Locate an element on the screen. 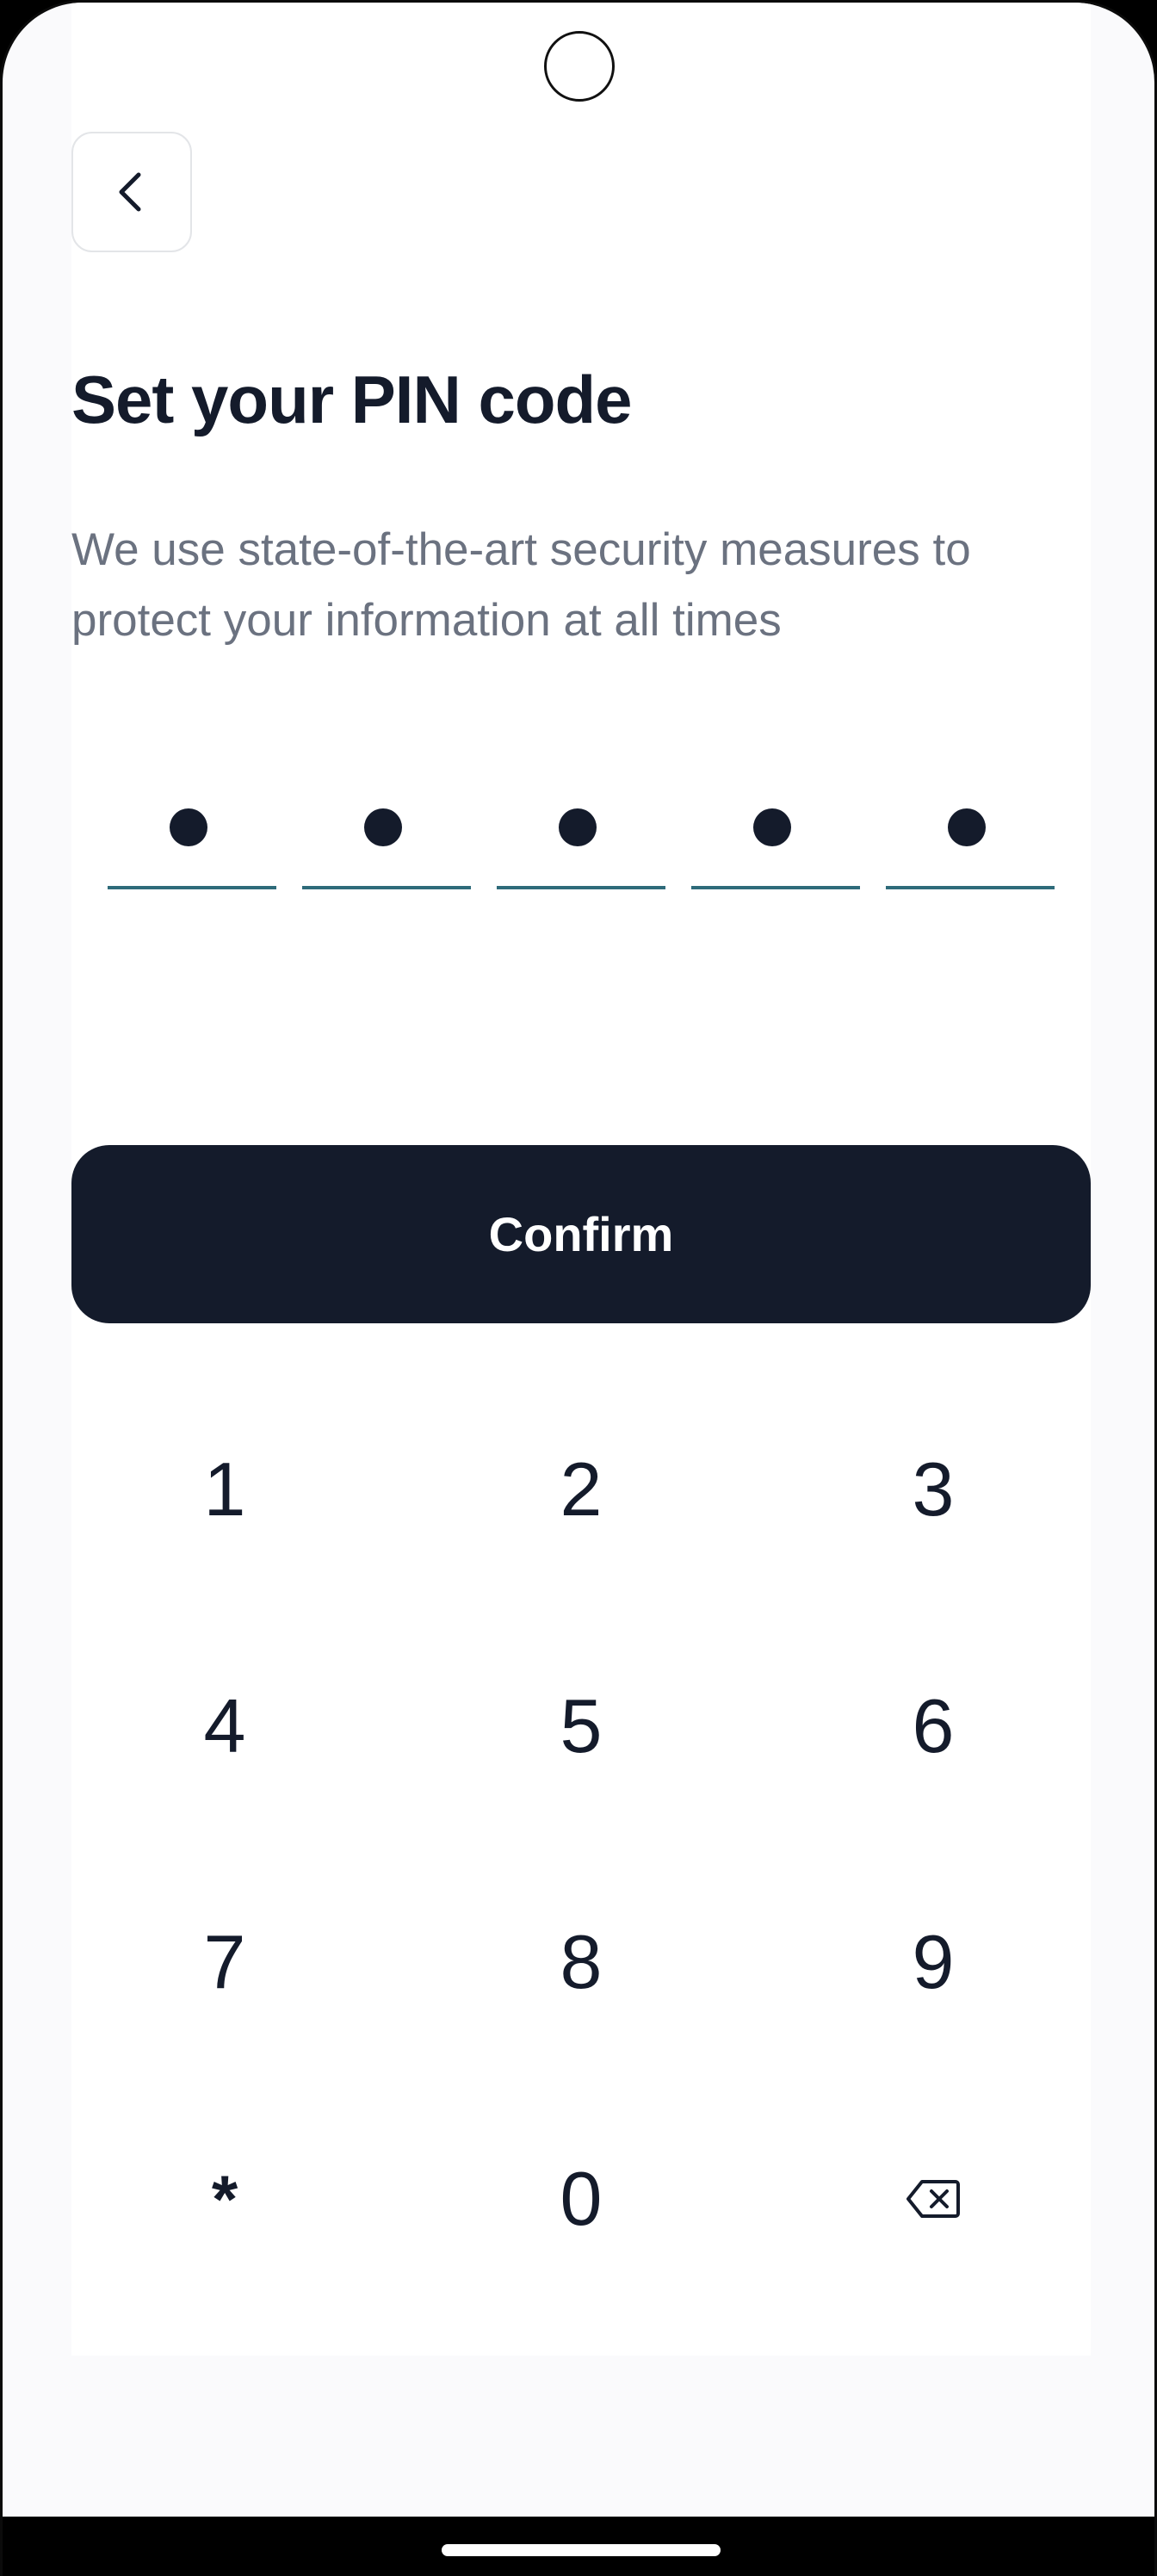 Image resolution: width=1157 pixels, height=2576 pixels. key-0: 0 is located at coordinates (581, 2199).